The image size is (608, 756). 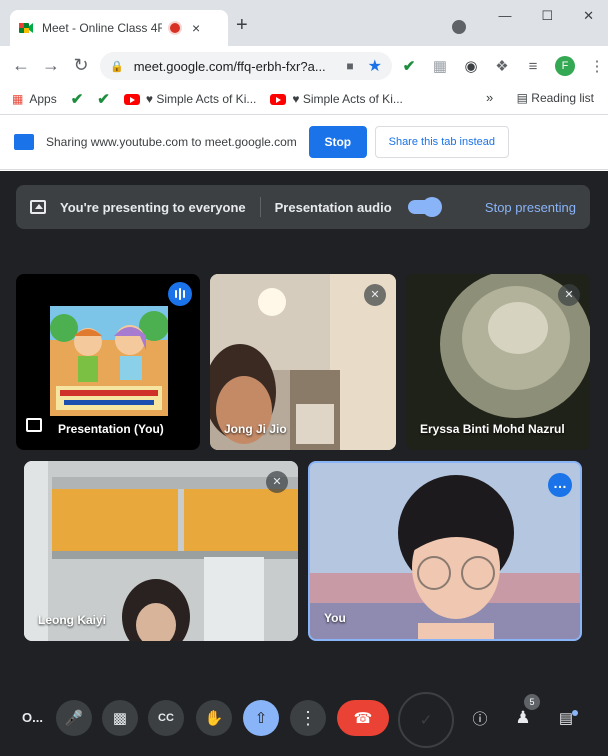 I want to click on people-count-badge: 5, so click(x=532, y=702).